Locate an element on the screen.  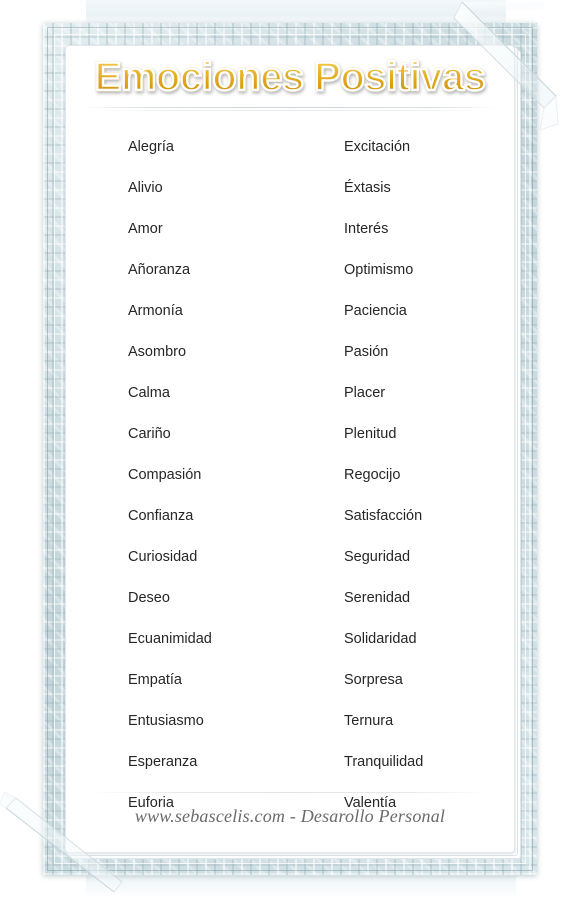
footer-credit: www.sebascelis.com - Desarollo Personal is located at coordinates (290, 816).